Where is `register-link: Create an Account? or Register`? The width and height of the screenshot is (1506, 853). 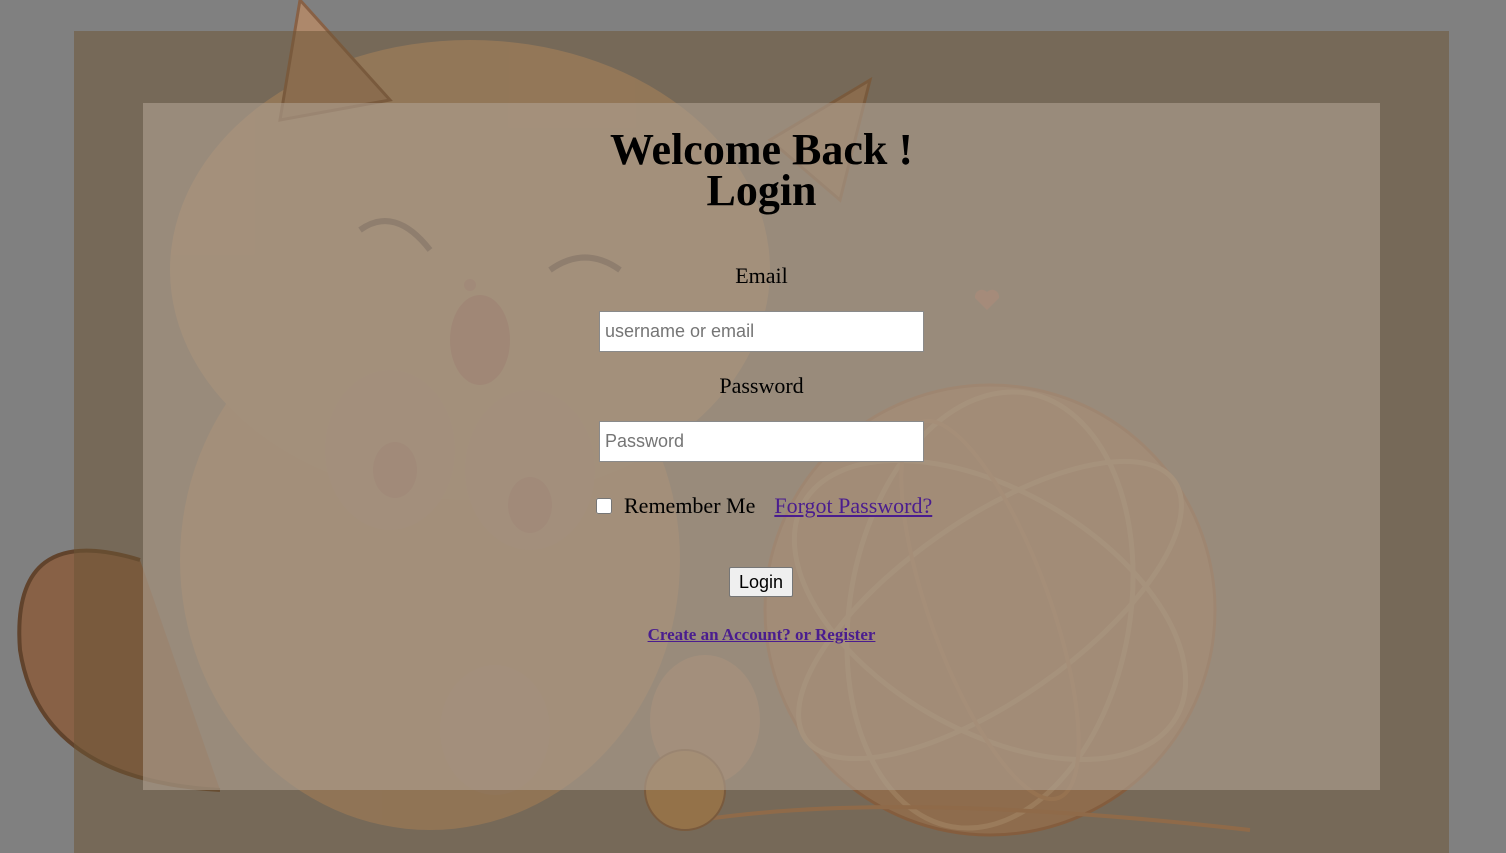 register-link: Create an Account? or Register is located at coordinates (761, 635).